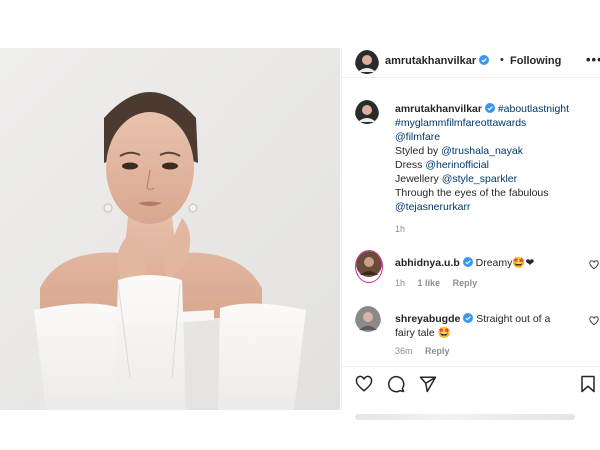  I want to click on comment-timestamp: 1h, so click(400, 283).